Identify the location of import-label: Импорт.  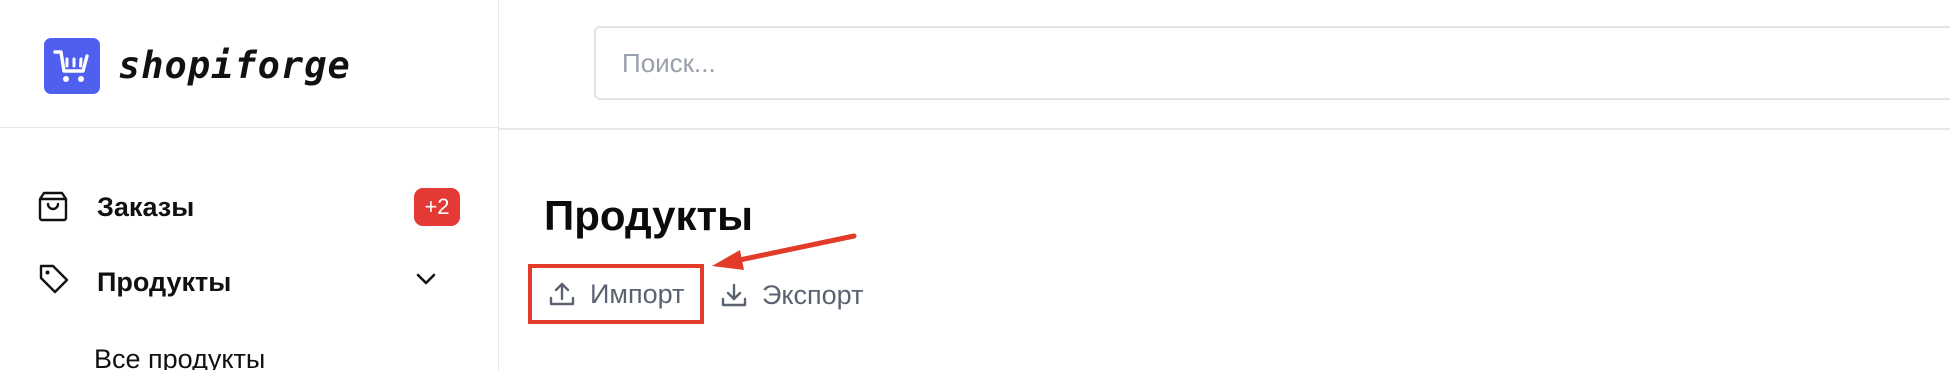
(637, 293).